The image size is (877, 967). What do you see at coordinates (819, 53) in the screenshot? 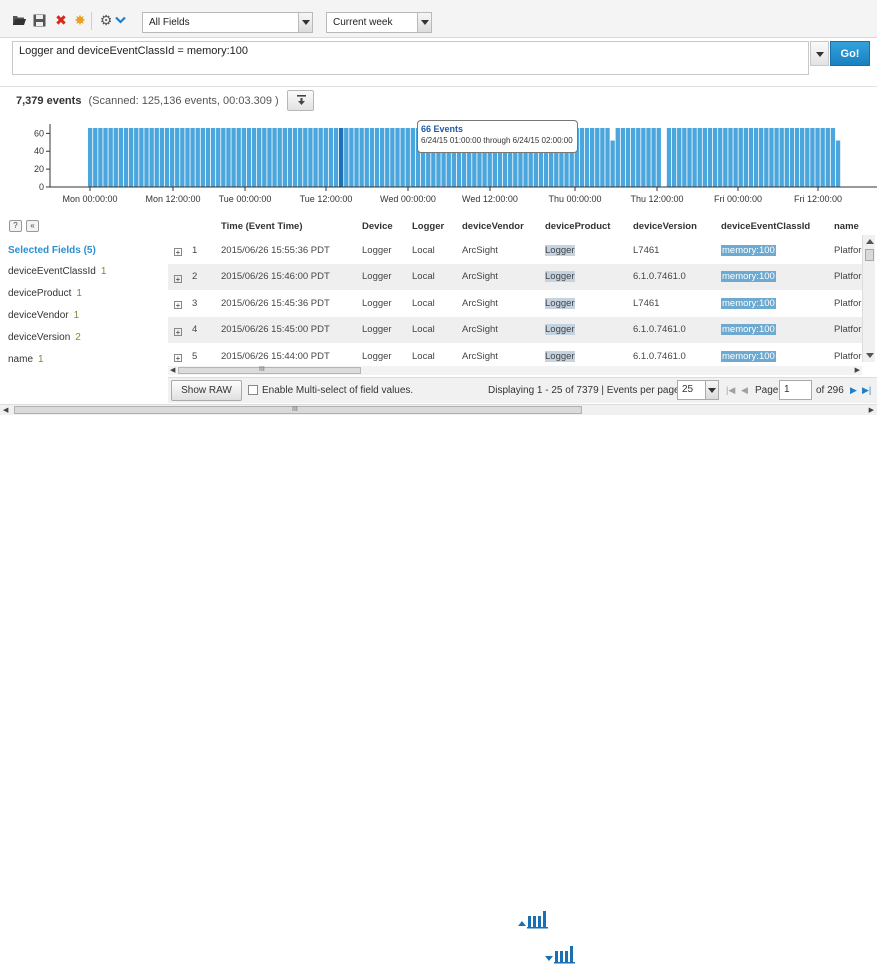
I see `query-history-dropdown` at bounding box center [819, 53].